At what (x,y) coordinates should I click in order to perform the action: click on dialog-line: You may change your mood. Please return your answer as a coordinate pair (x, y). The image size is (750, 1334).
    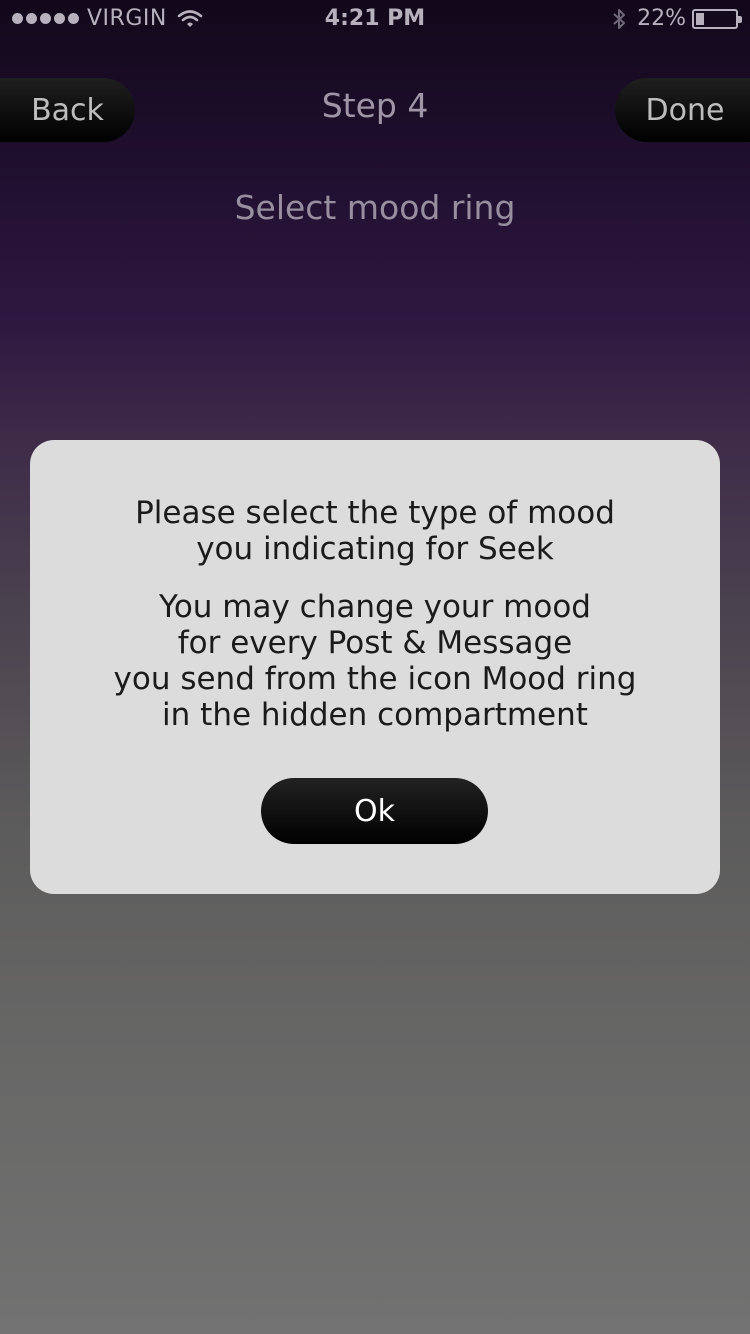
    Looking at the image, I should click on (375, 607).